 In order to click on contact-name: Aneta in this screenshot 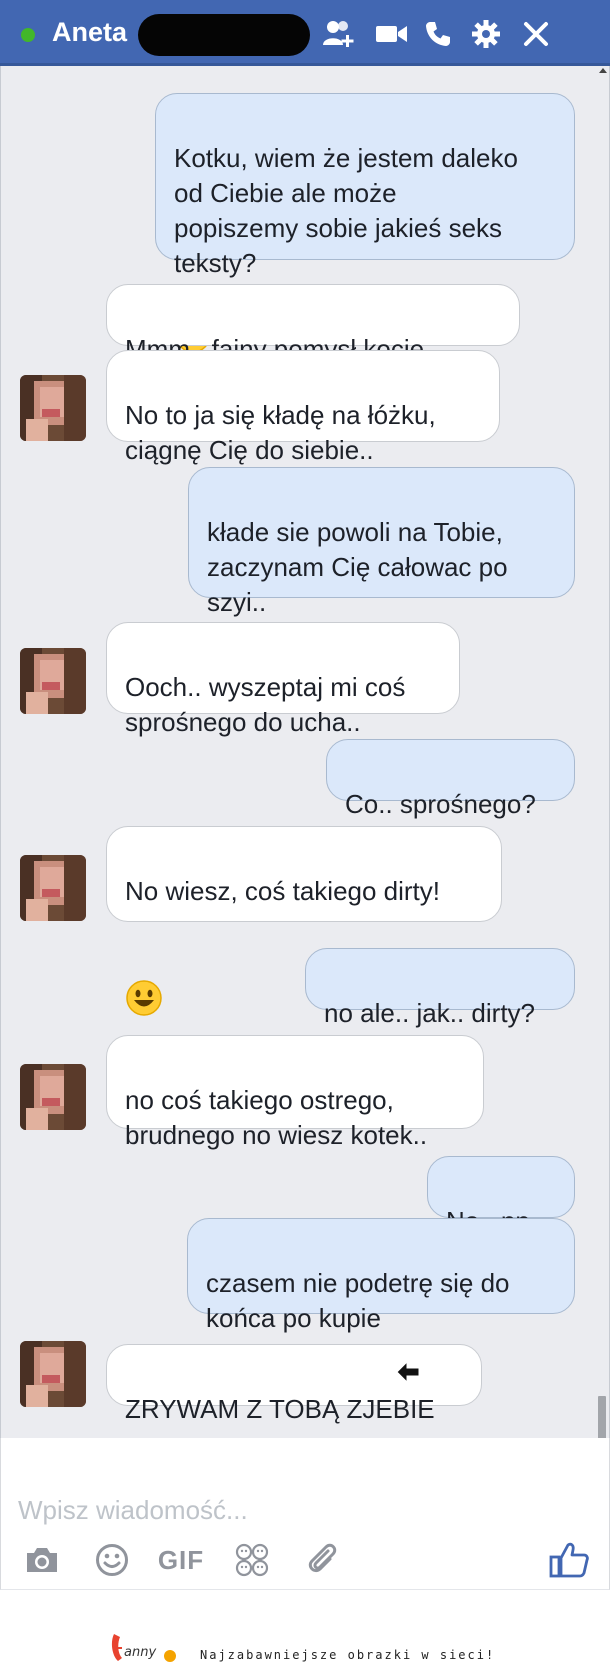, I will do `click(89, 32)`.